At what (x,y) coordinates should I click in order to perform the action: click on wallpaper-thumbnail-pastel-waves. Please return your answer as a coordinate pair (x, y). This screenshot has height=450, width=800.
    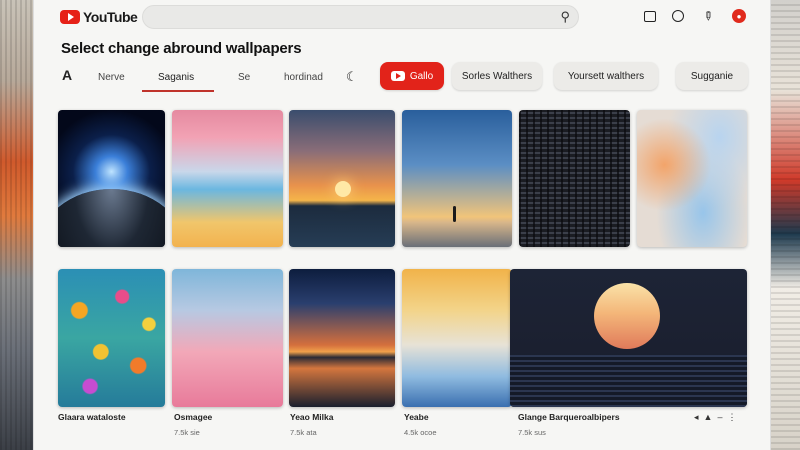
    Looking at the image, I should click on (227, 178).